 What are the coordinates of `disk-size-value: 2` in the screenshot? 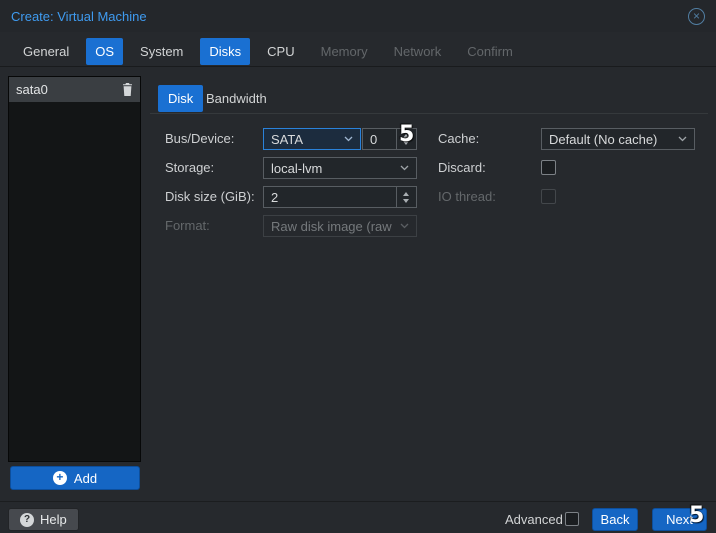 It's located at (275, 197).